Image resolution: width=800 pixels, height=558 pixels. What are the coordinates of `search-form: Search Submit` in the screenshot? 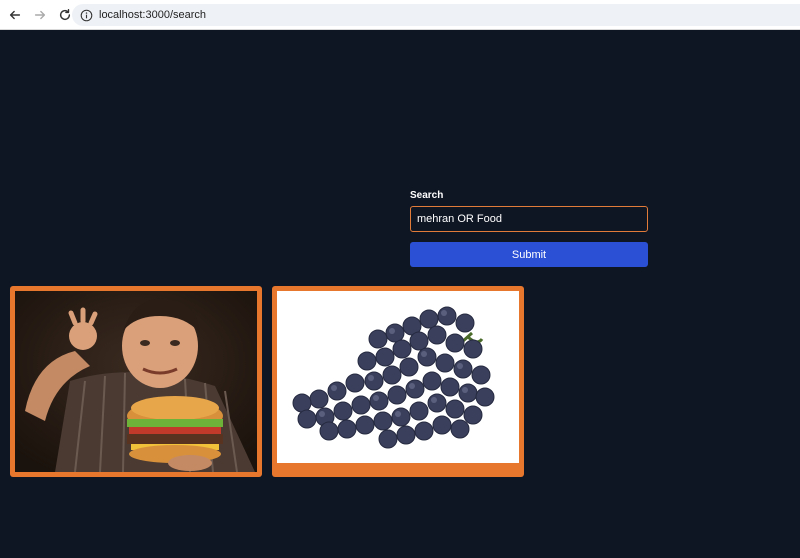 It's located at (529, 228).